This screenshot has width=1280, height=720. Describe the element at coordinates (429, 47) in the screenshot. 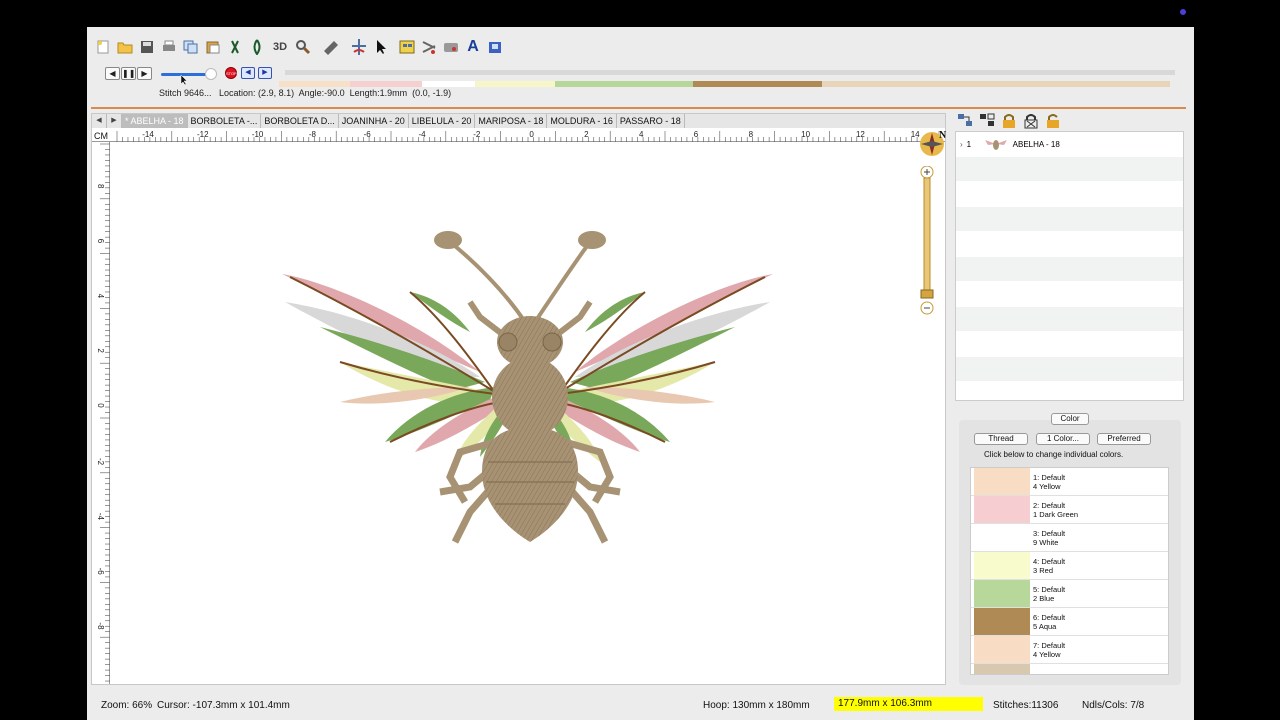

I see `scissors-icon` at that location.